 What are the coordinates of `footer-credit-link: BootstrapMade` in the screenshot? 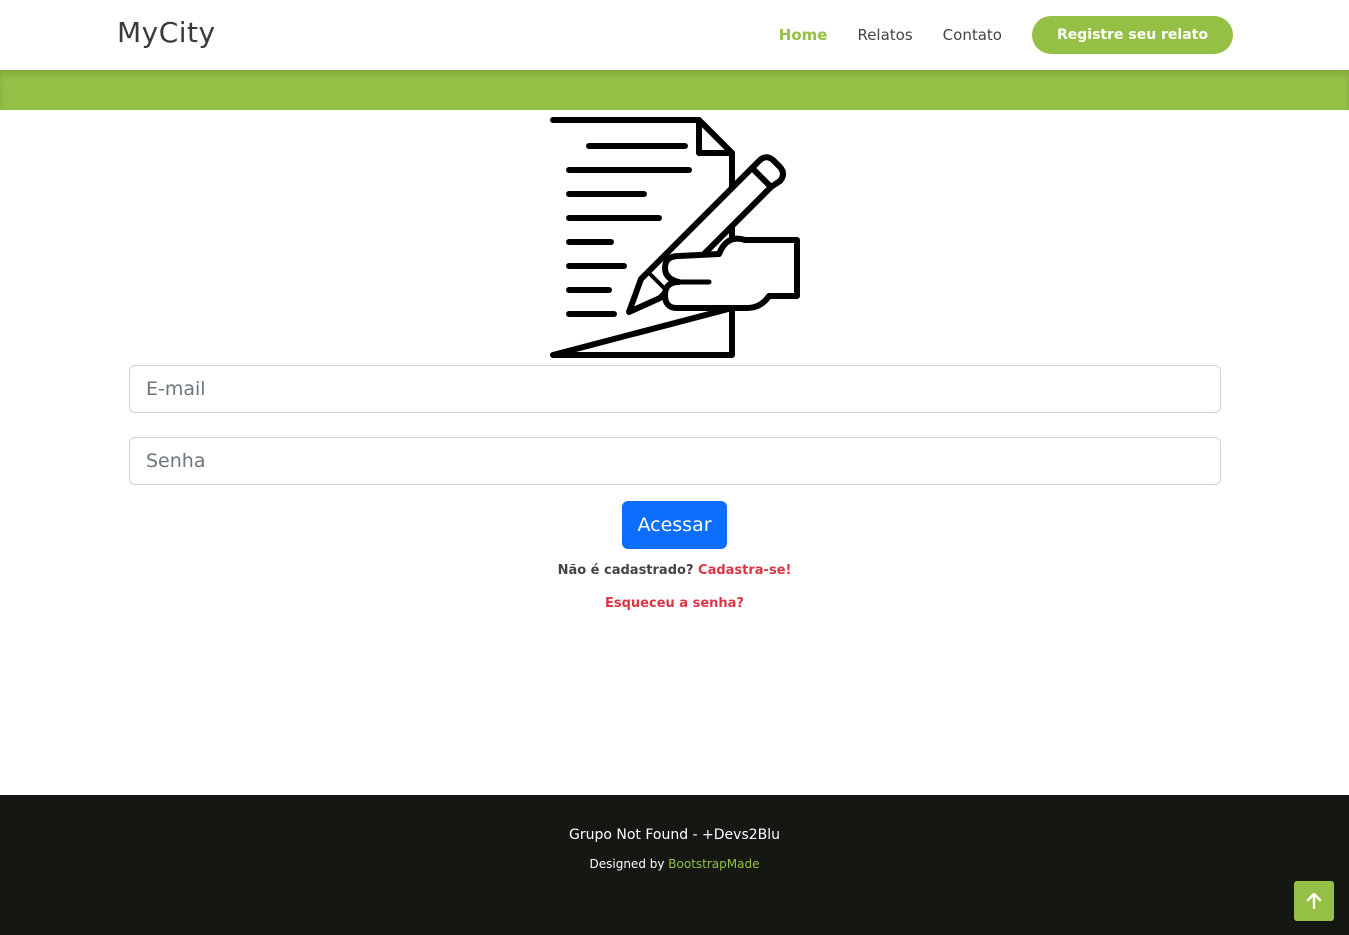 It's located at (713, 864).